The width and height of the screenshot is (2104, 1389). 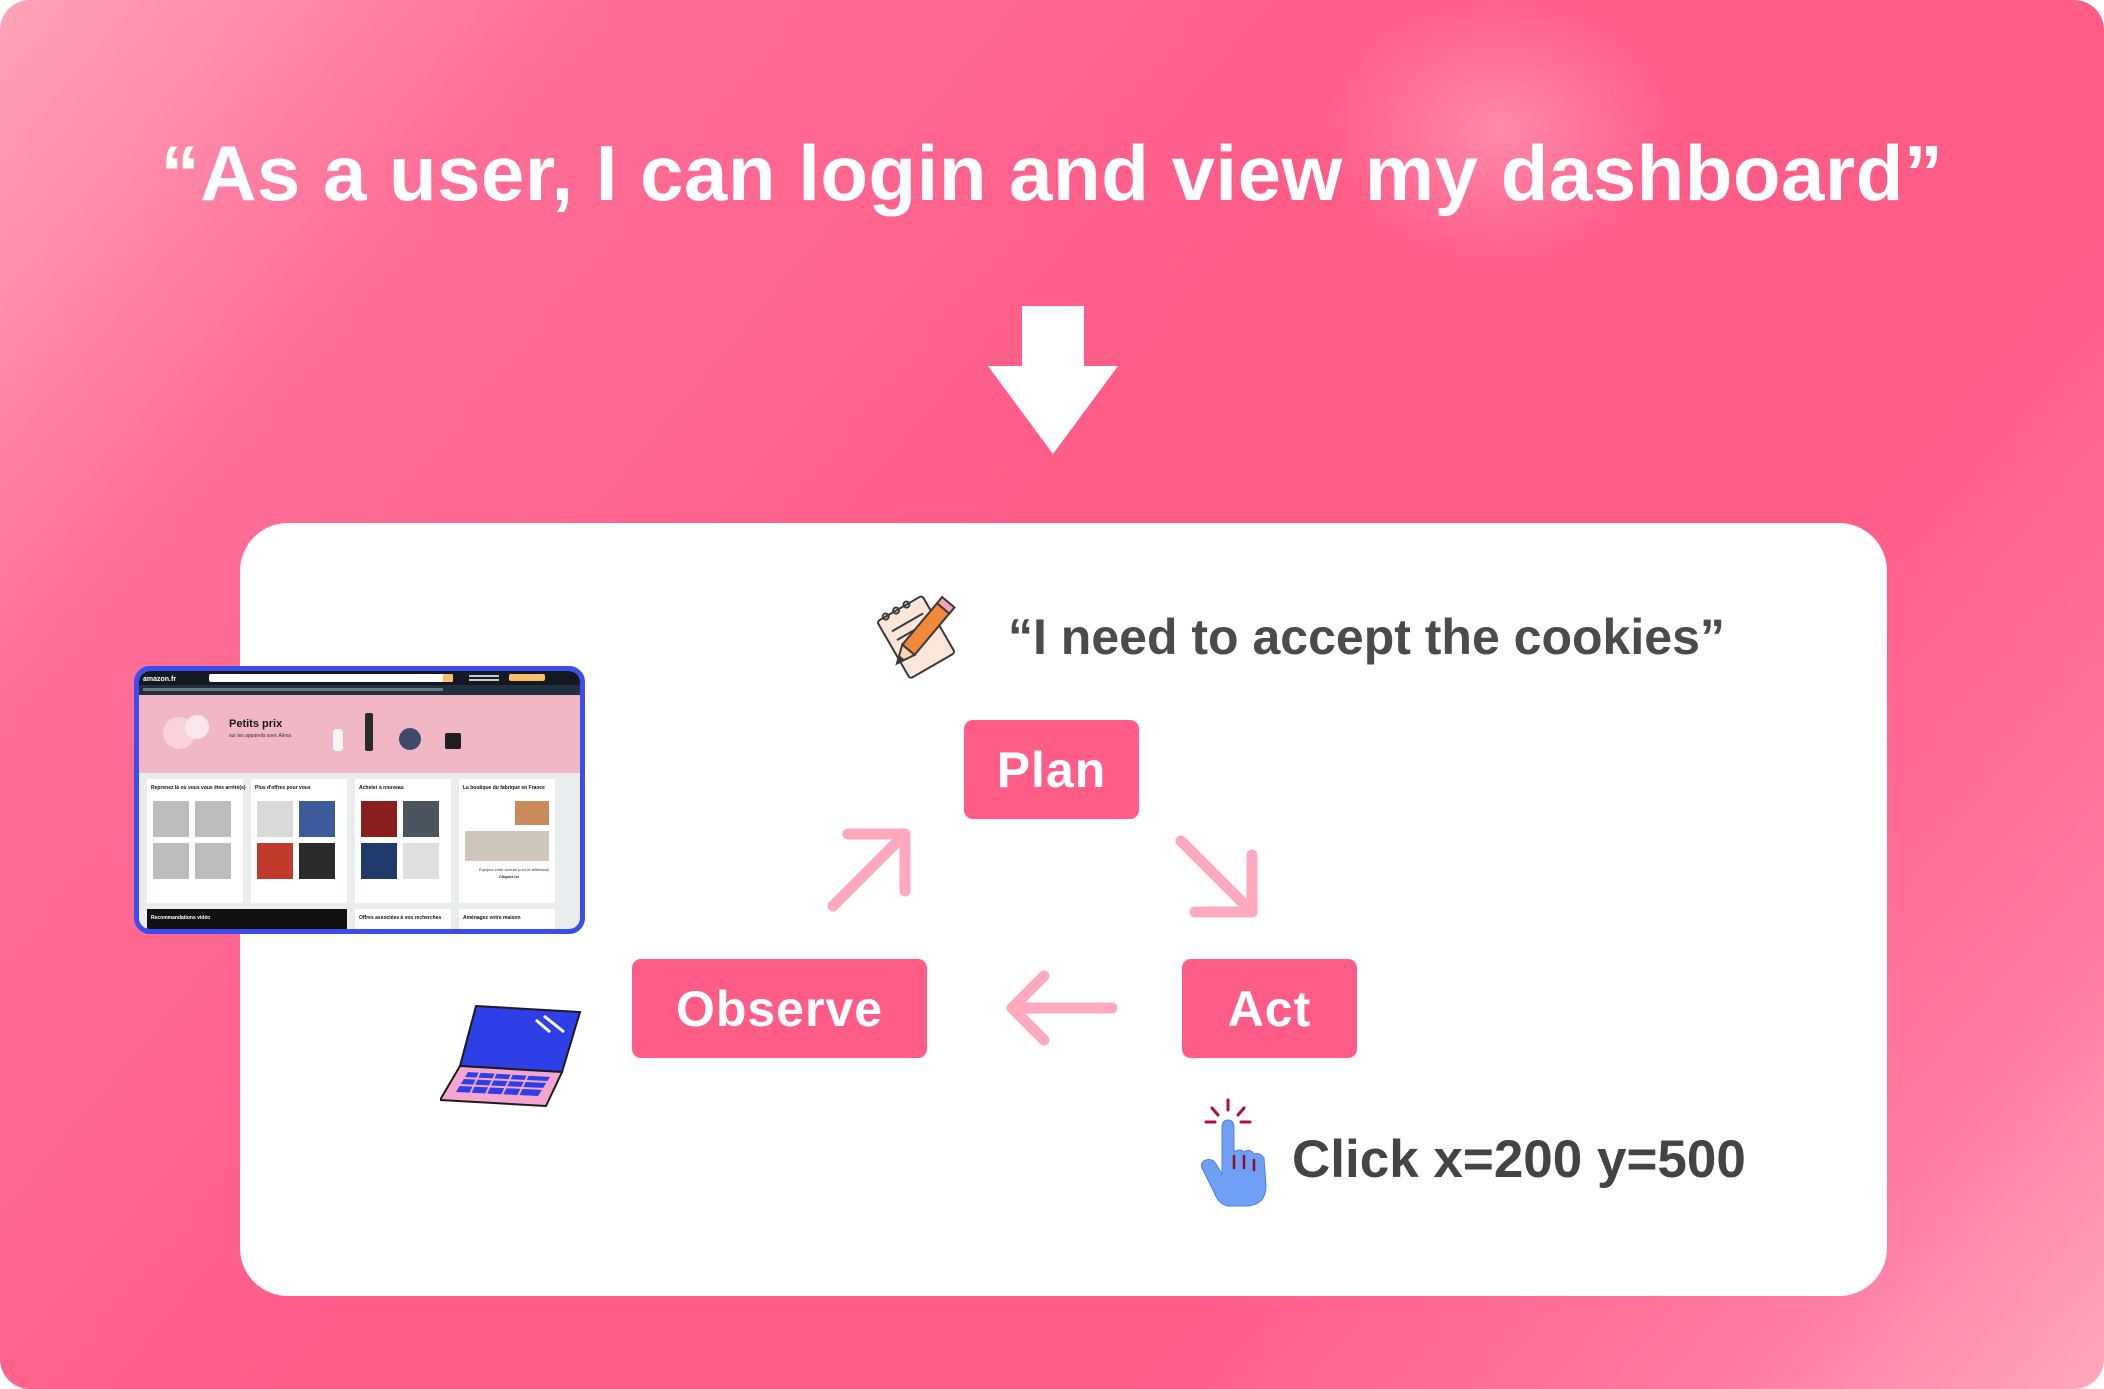 What do you see at coordinates (256, 724) in the screenshot?
I see `screenshot-banner-title: Petits prix` at bounding box center [256, 724].